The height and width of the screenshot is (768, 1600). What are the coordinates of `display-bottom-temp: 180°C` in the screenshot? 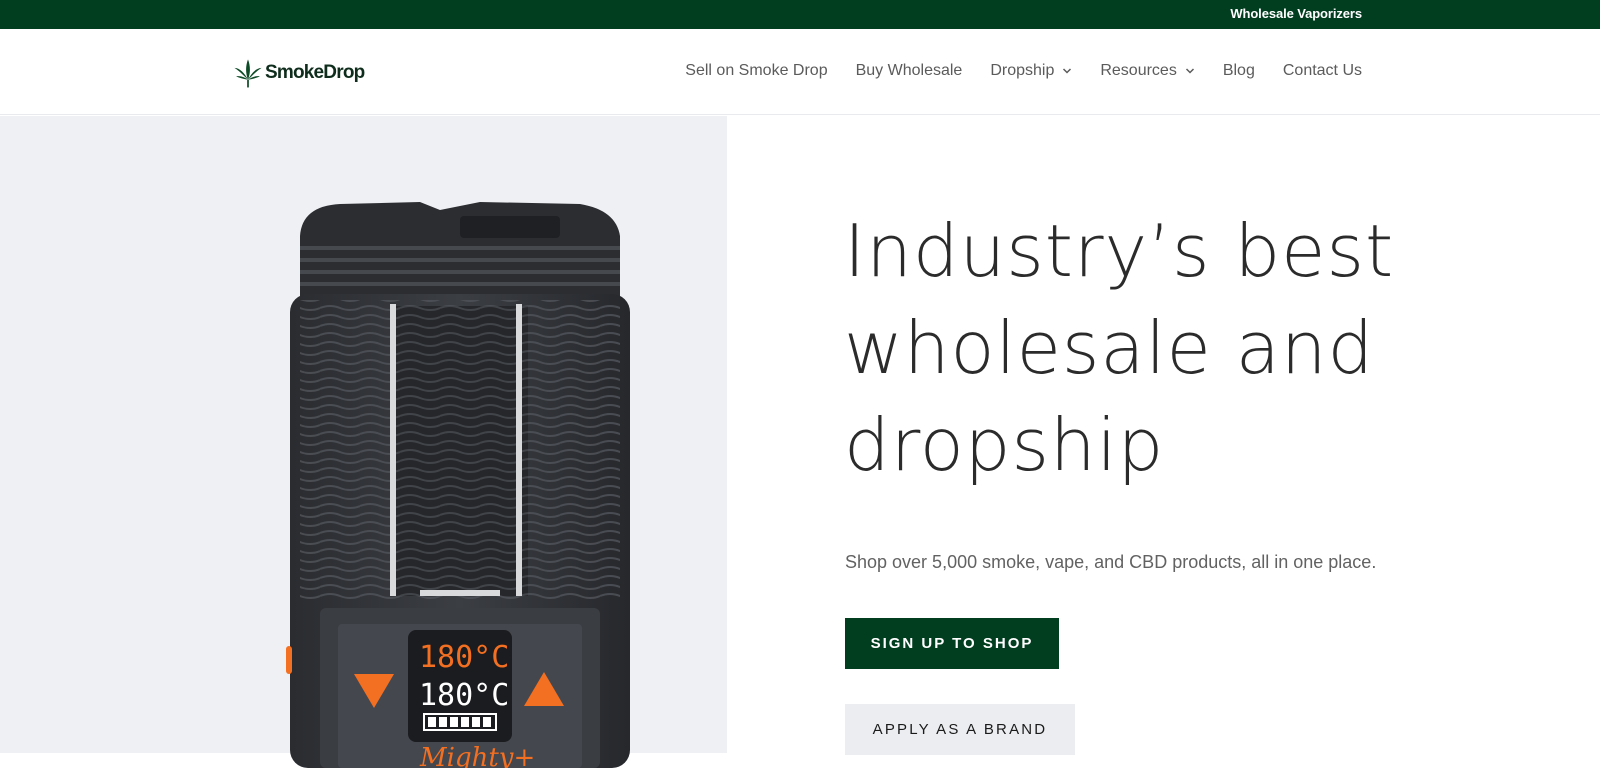 It's located at (464, 695).